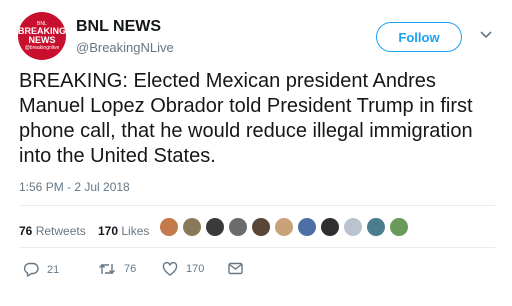 This screenshot has height=306, width=512. What do you see at coordinates (486, 35) in the screenshot?
I see `chevron-down-icon` at bounding box center [486, 35].